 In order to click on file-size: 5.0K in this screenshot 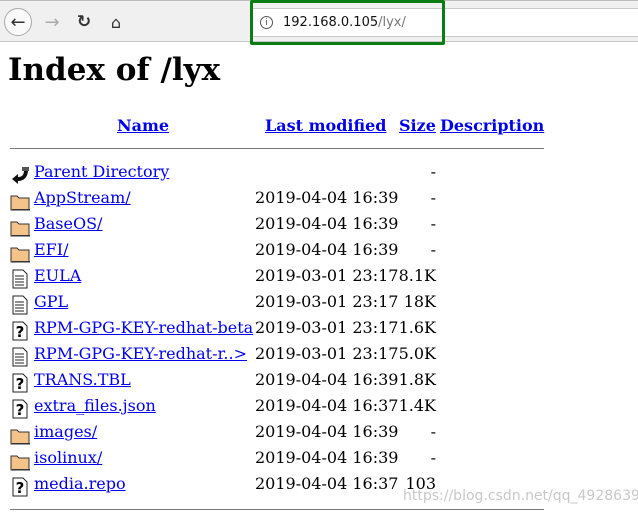, I will do `click(417, 353)`.